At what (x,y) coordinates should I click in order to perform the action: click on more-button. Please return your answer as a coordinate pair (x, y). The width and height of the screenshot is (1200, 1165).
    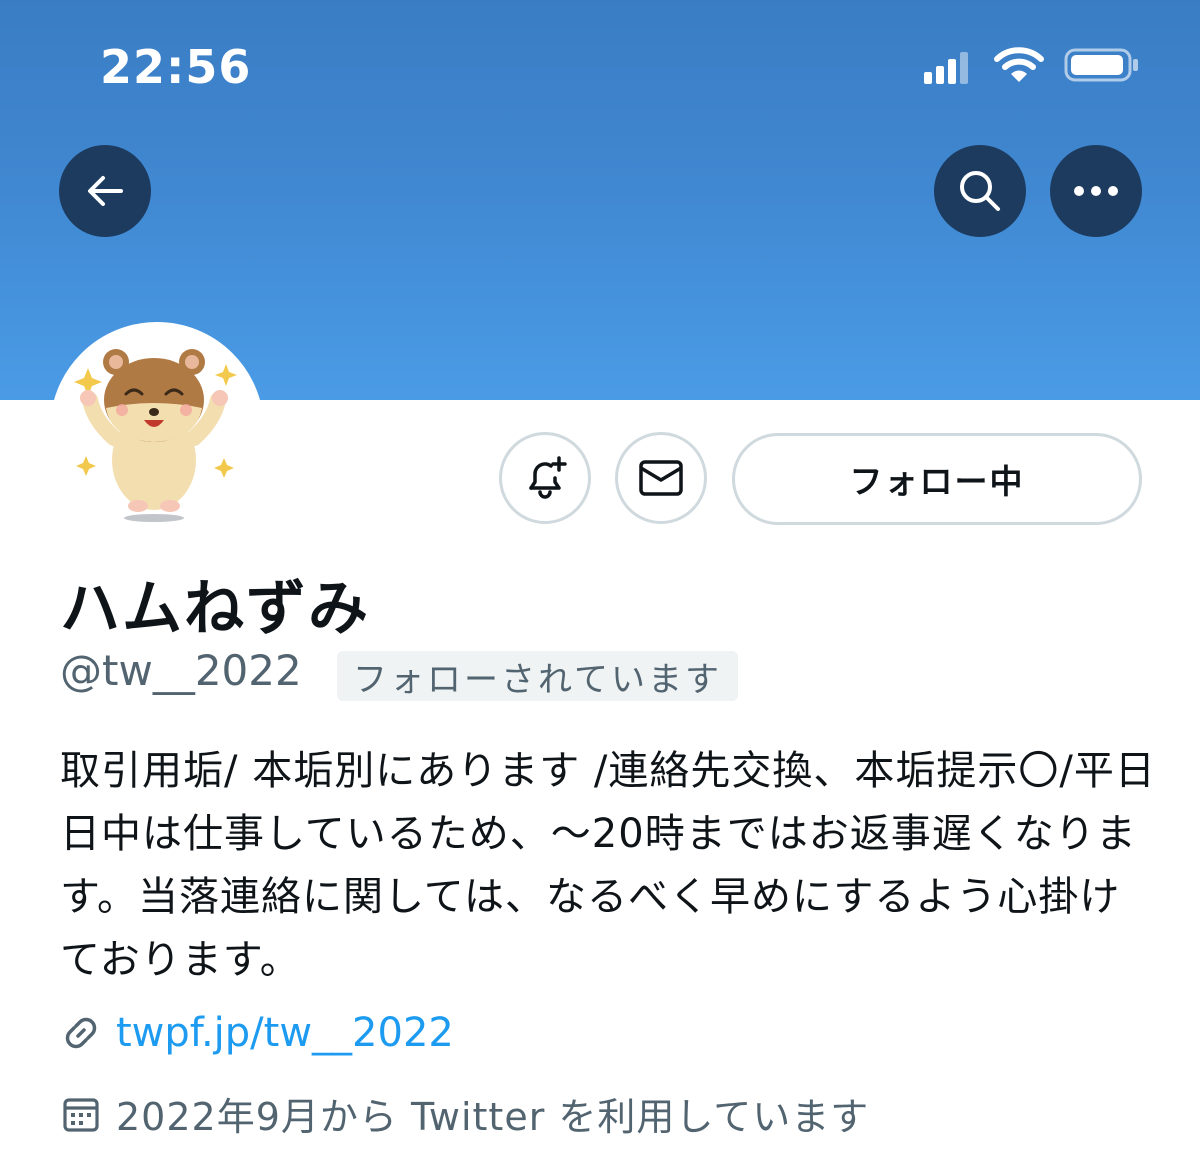
    Looking at the image, I should click on (1096, 191).